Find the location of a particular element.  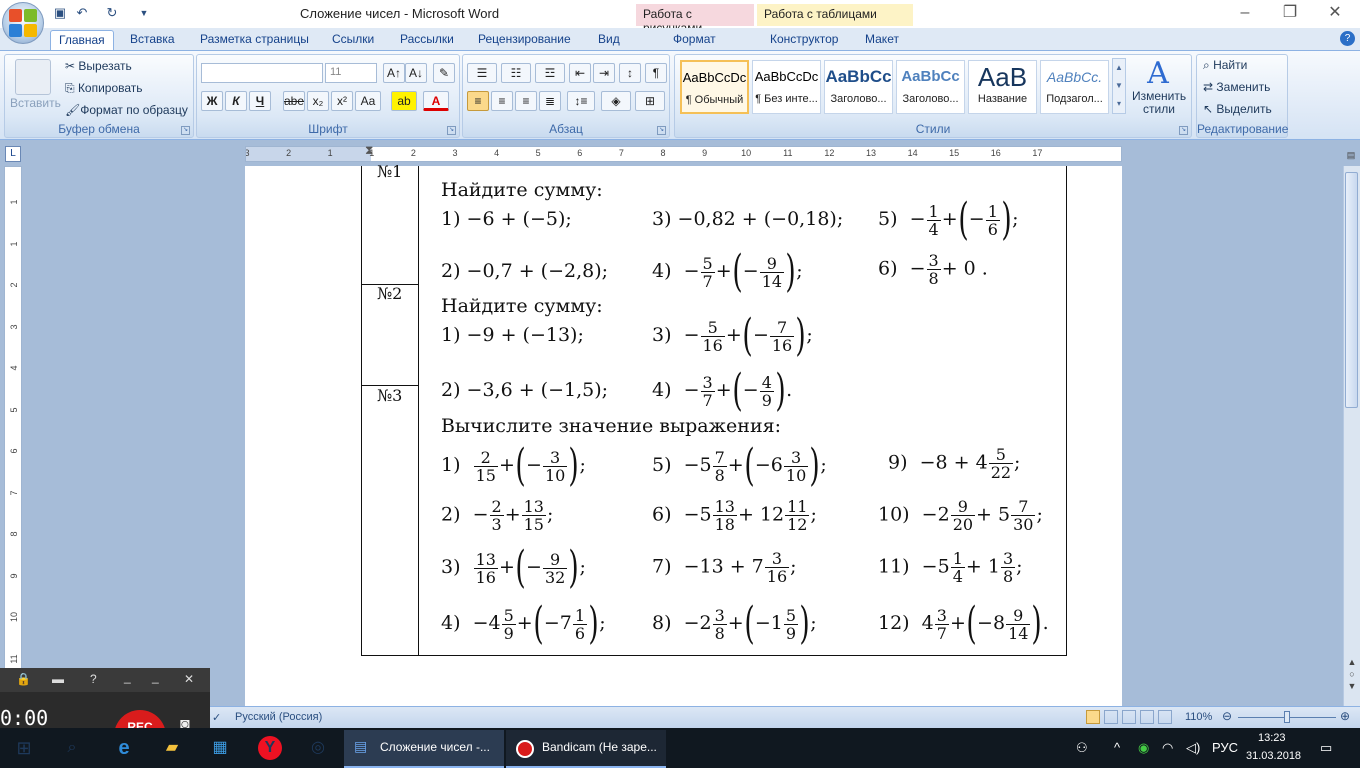

subscript-button: x₂ is located at coordinates (318, 101).